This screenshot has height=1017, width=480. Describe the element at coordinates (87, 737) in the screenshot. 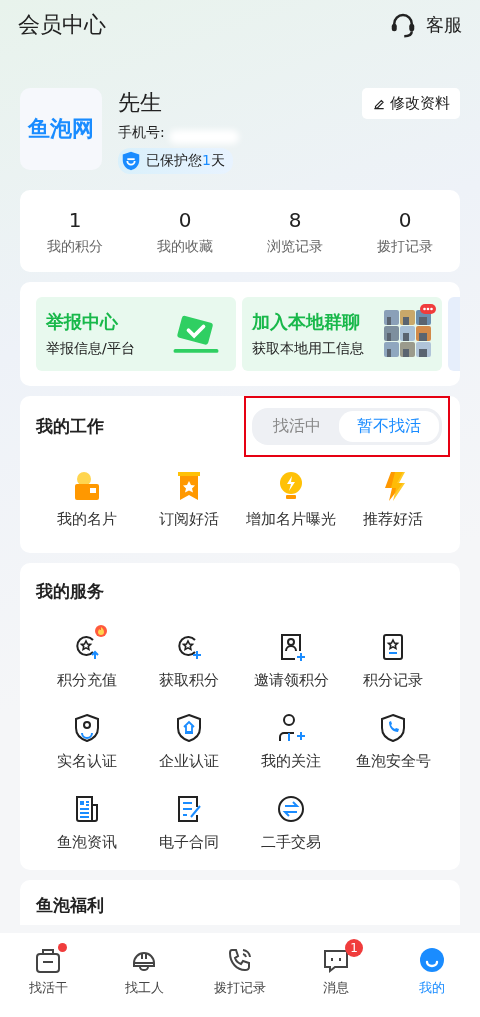

I see `service-item: 实名认证` at that location.